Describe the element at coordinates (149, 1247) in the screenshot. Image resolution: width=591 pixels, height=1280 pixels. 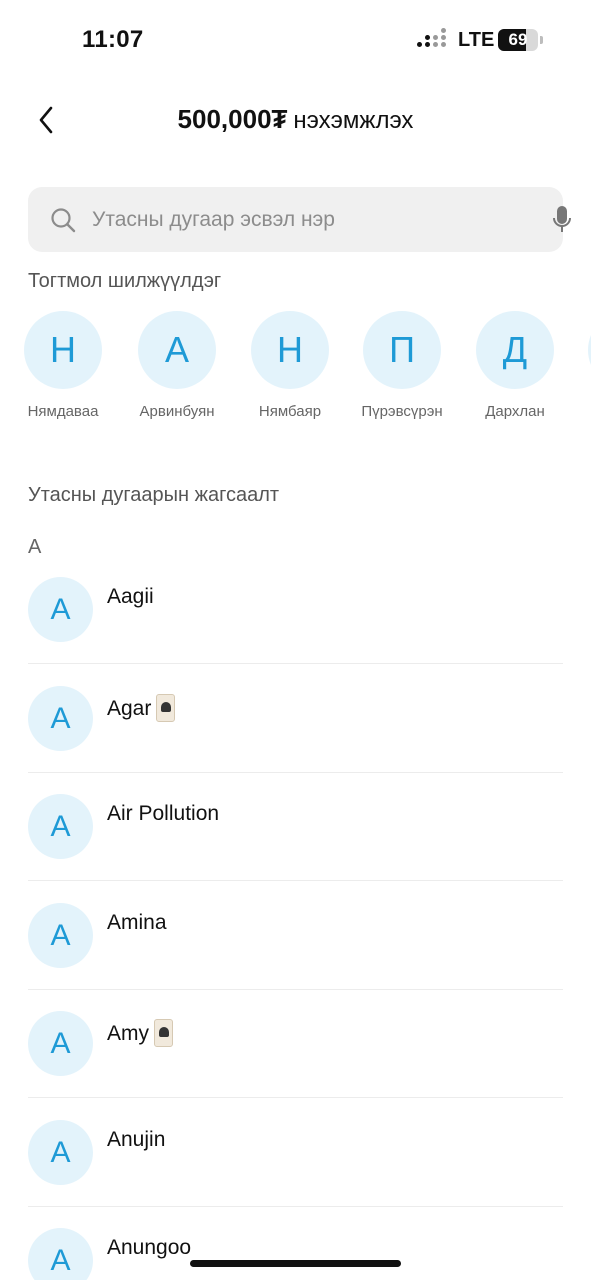
I see `contact-name: Anungoo` at that location.